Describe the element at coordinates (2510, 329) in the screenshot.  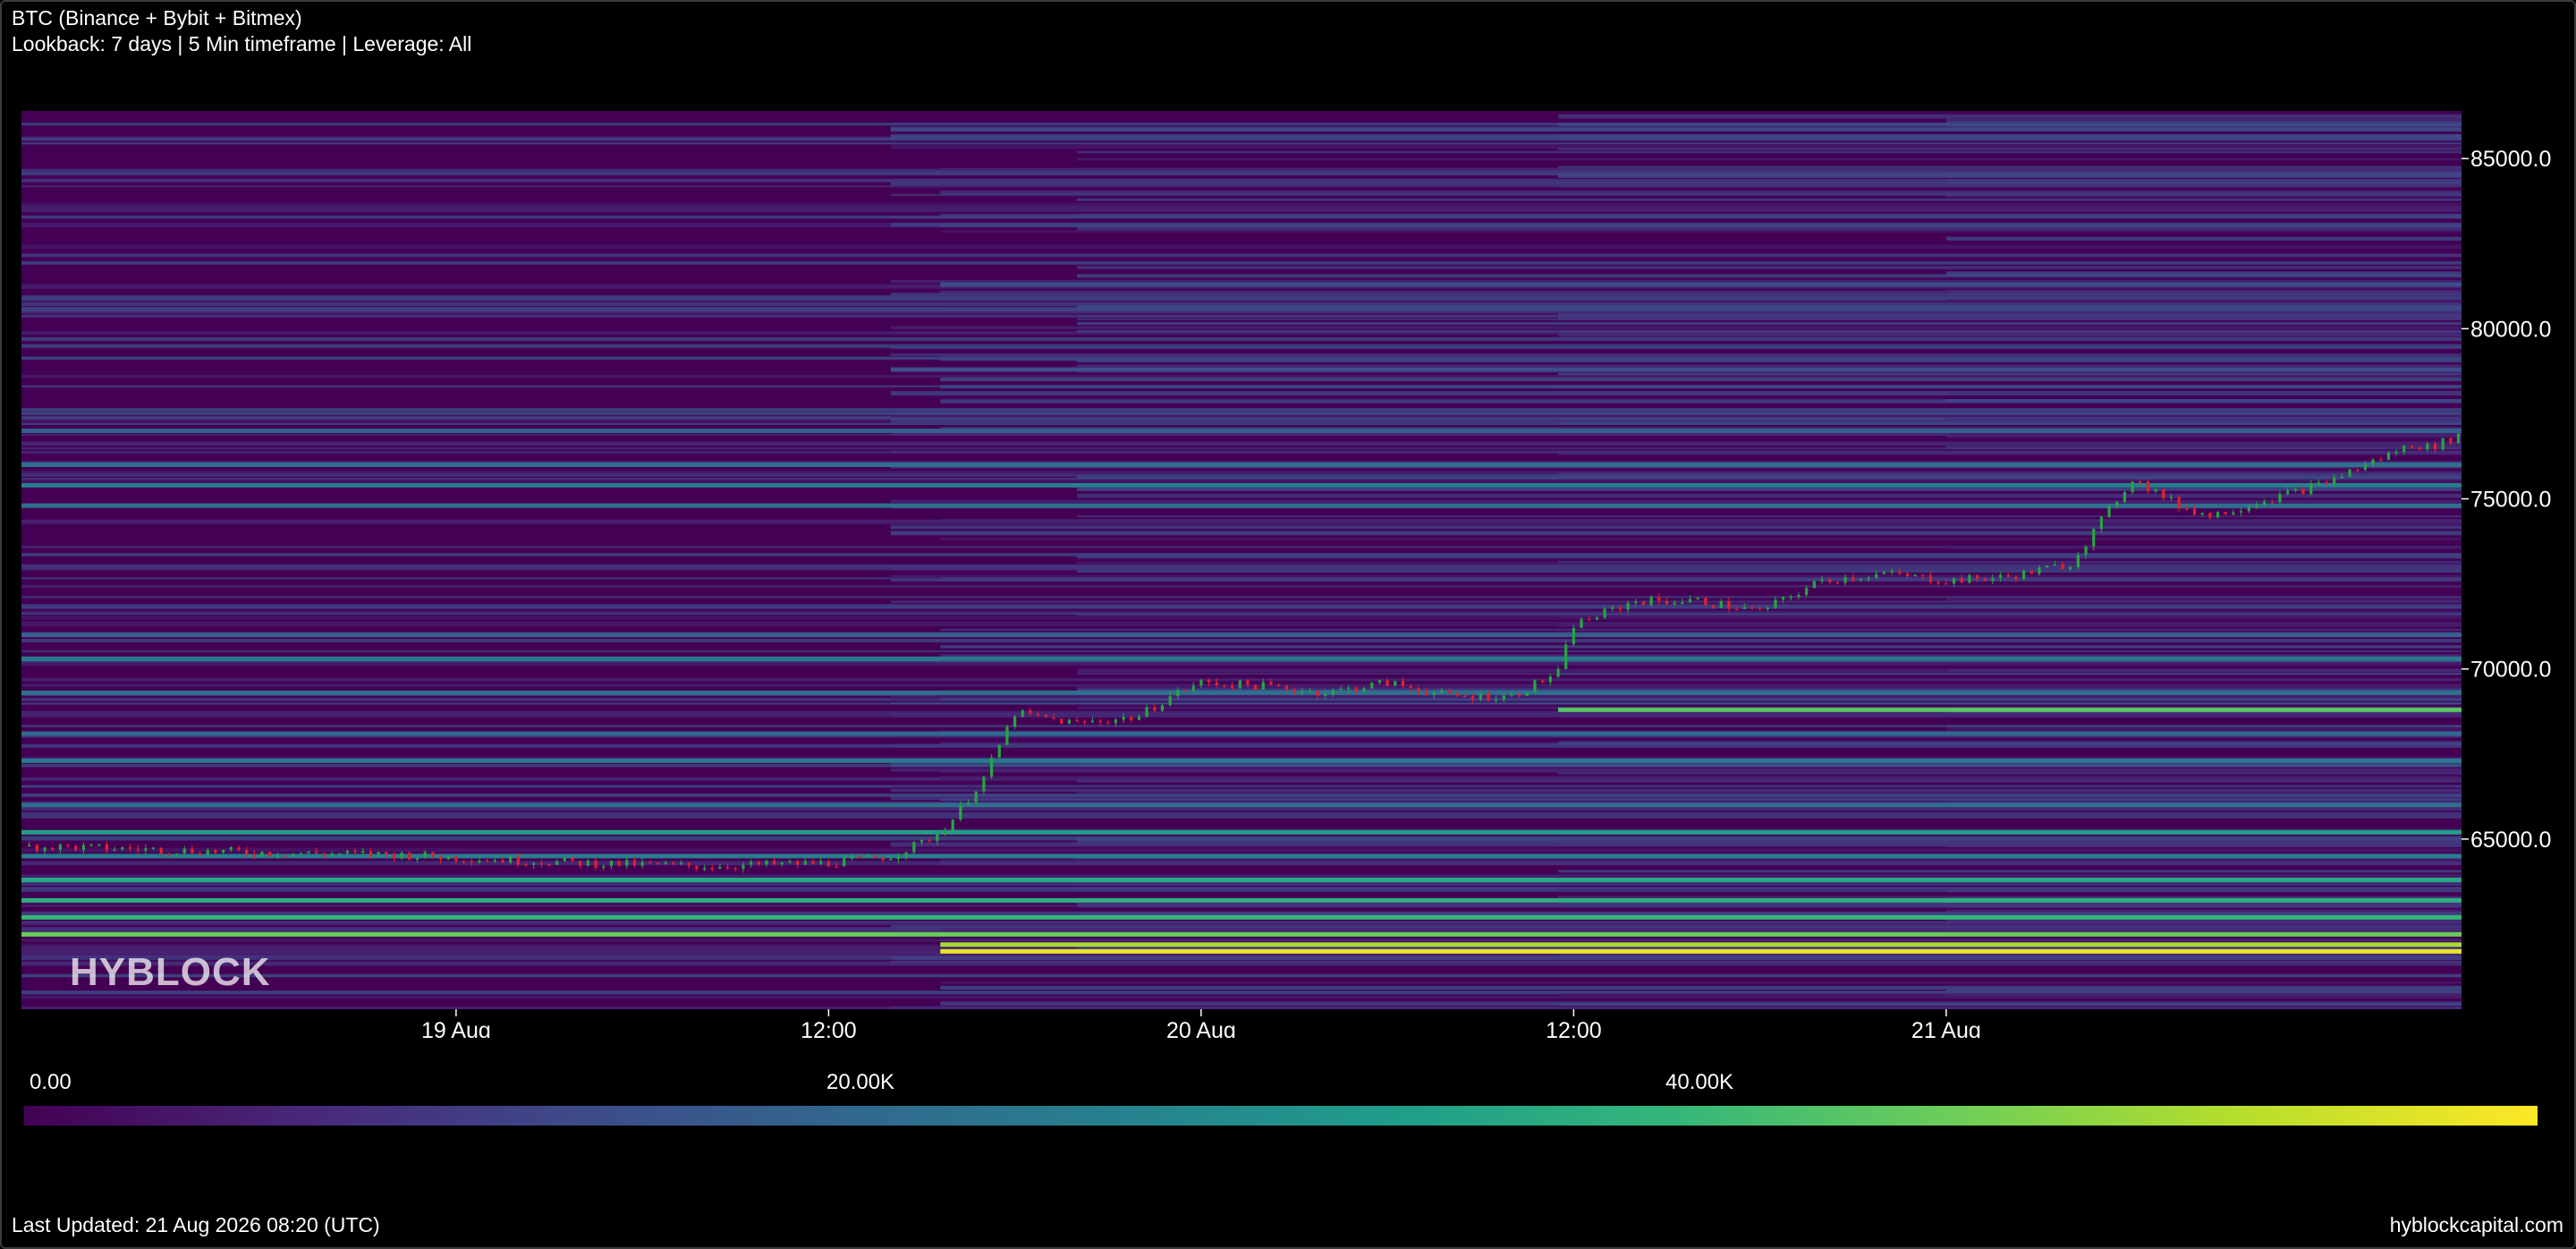
I see `y-tick-label: 80000.0` at that location.